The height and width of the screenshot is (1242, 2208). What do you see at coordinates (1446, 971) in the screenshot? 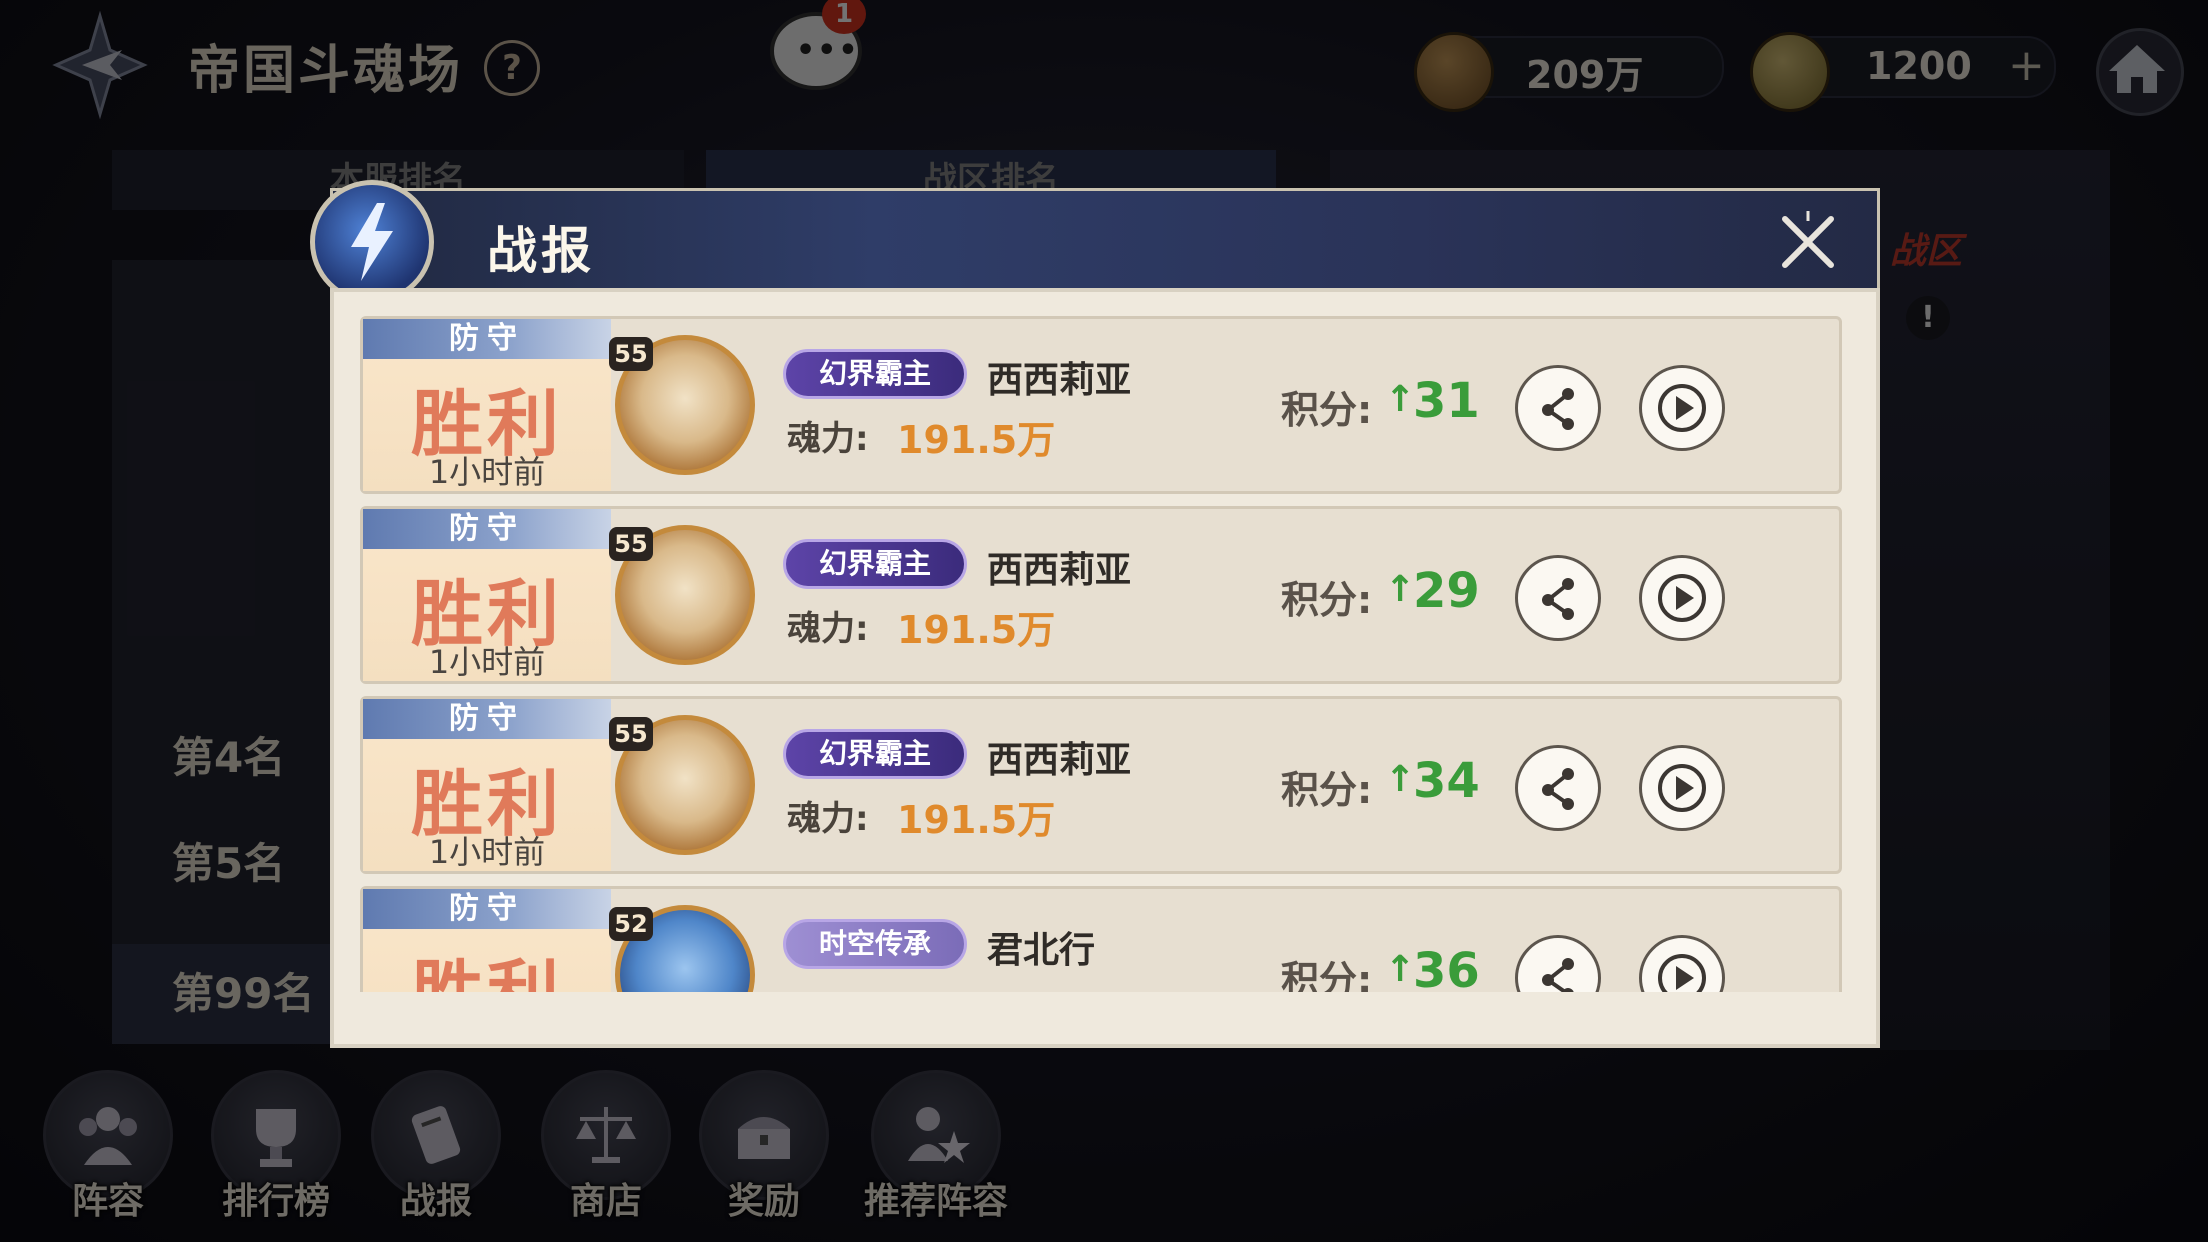
I see `score-value: 36` at bounding box center [1446, 971].